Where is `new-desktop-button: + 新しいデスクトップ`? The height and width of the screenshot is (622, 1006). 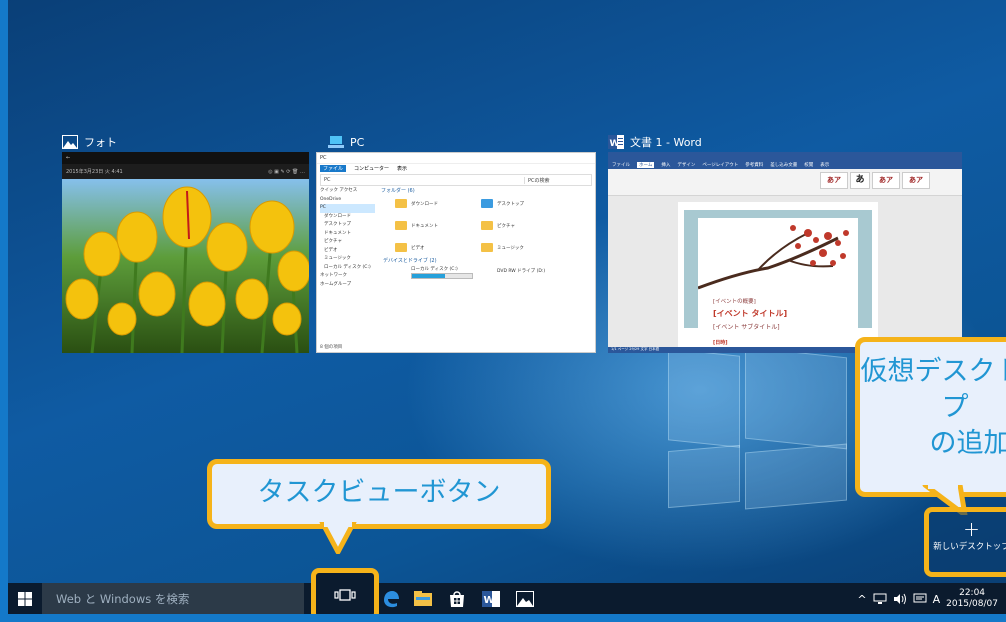 new-desktop-button: + 新しいデスクトップ is located at coordinates (965, 542).